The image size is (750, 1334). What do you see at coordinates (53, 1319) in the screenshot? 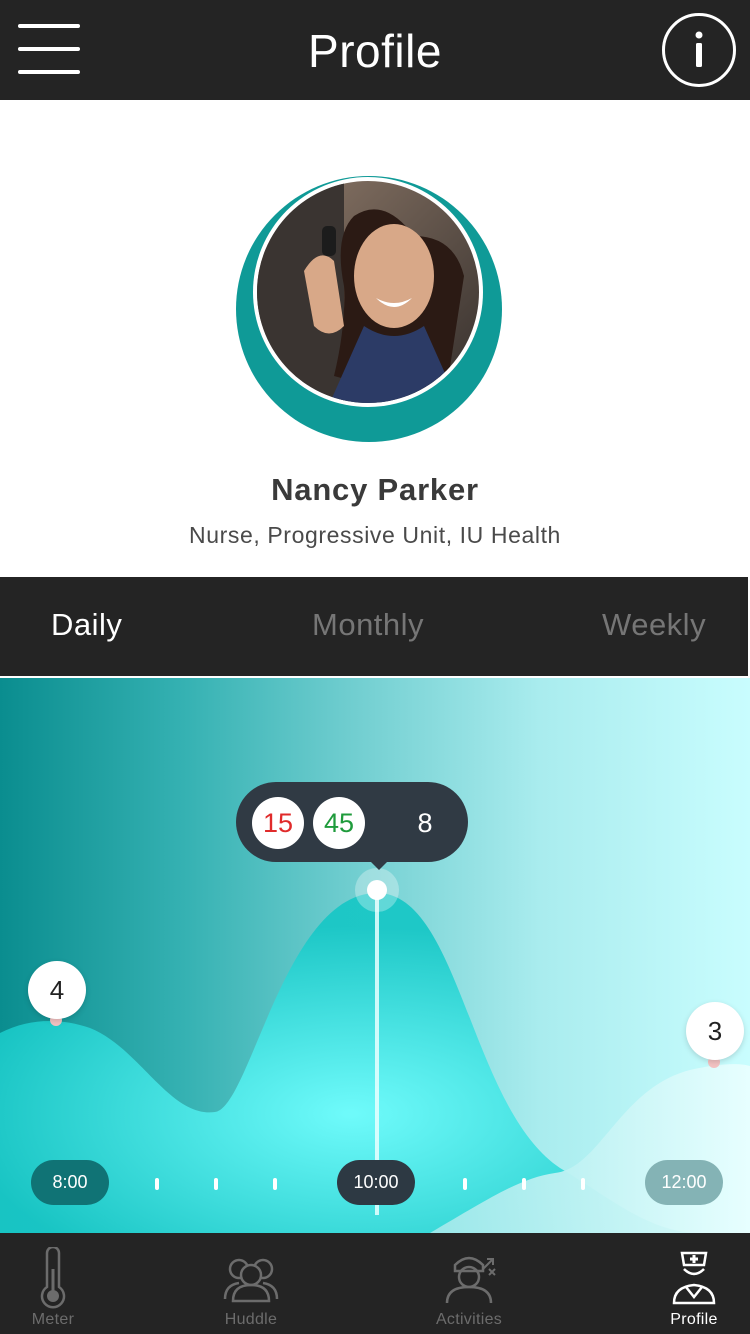
I see `nav-label: Meter` at bounding box center [53, 1319].